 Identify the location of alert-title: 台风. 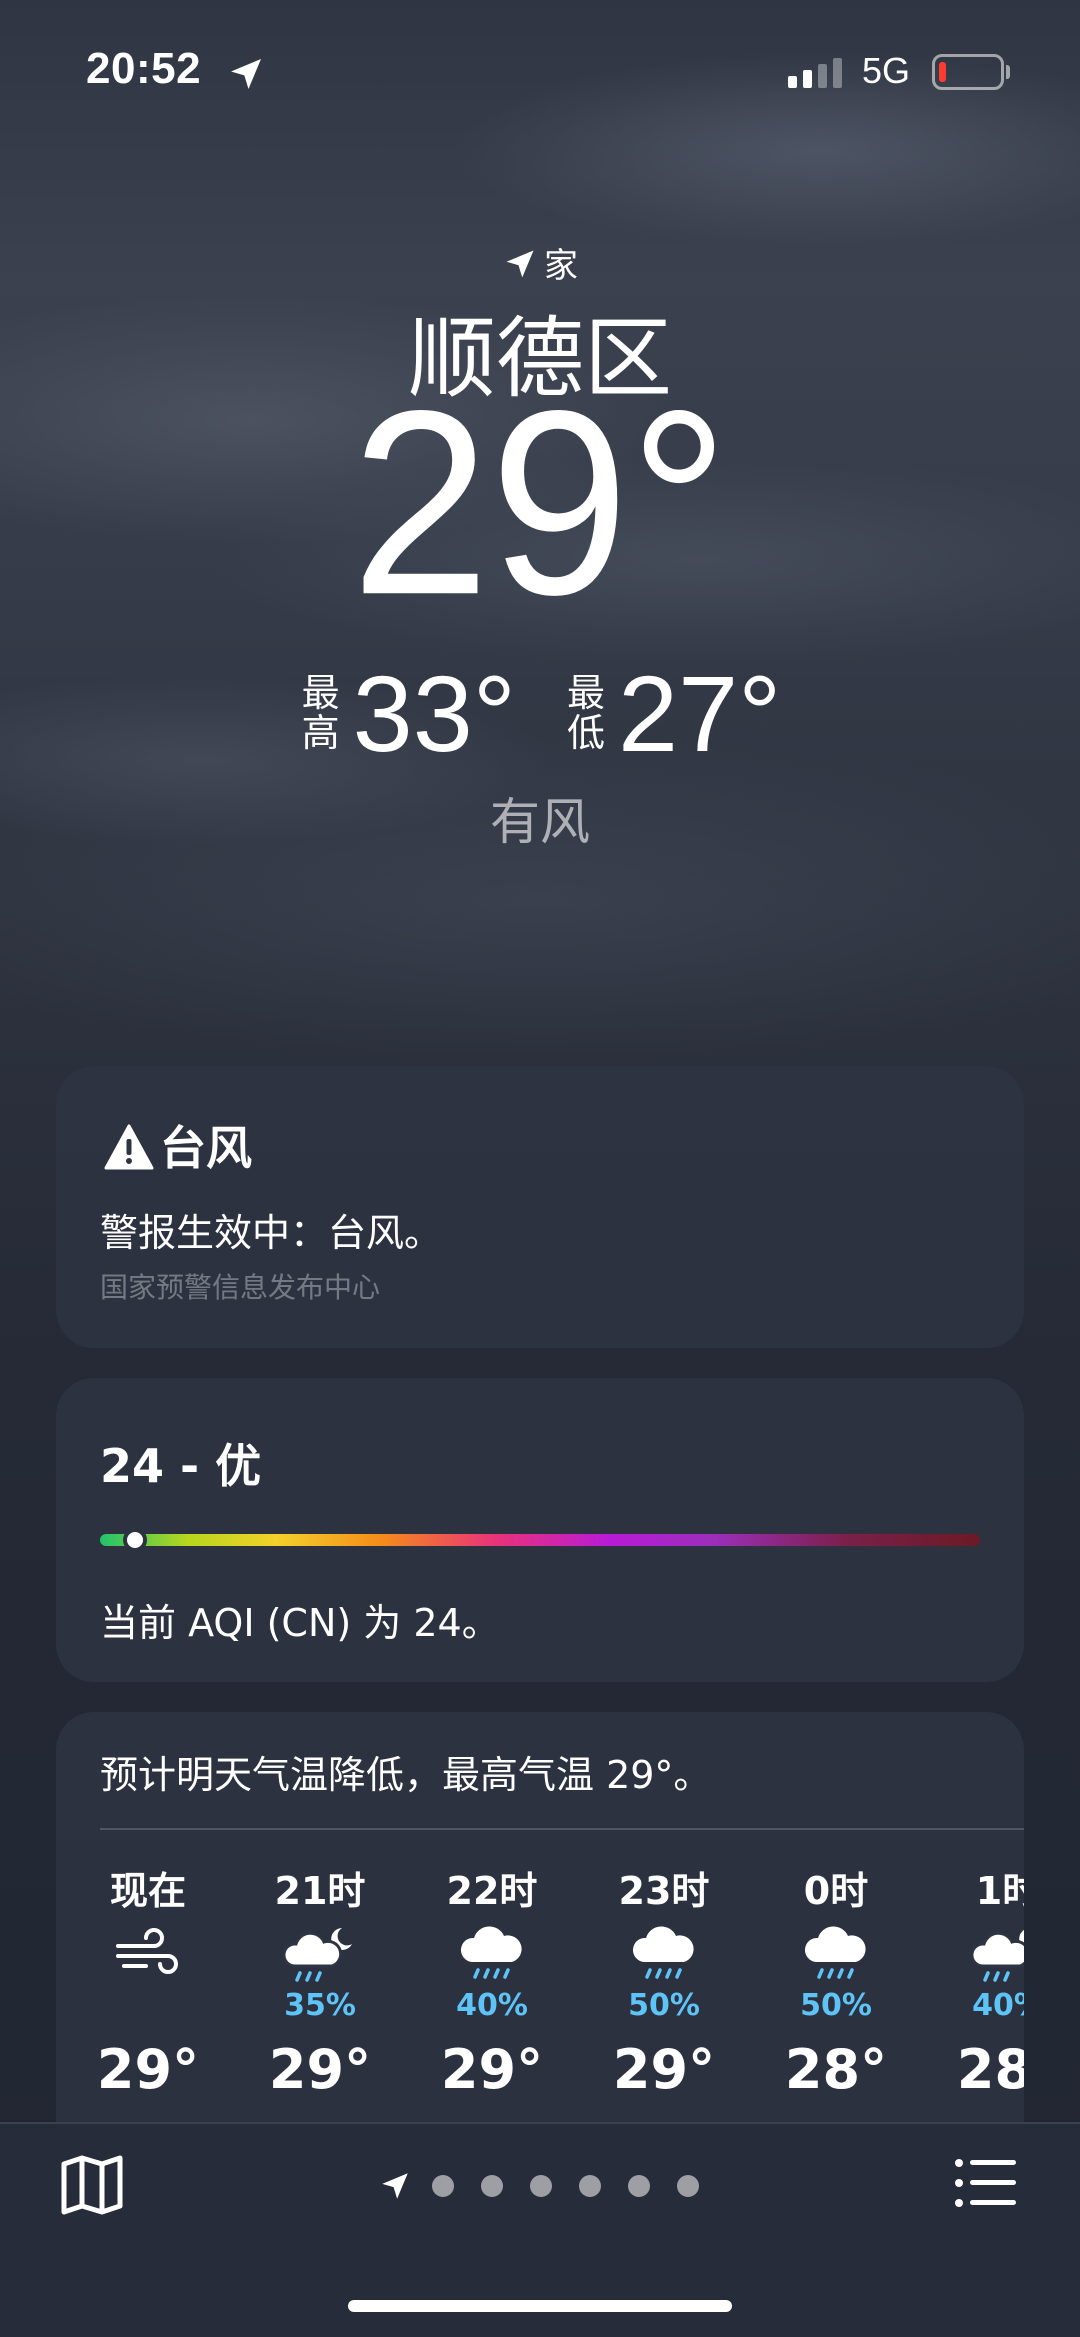
(178, 1145).